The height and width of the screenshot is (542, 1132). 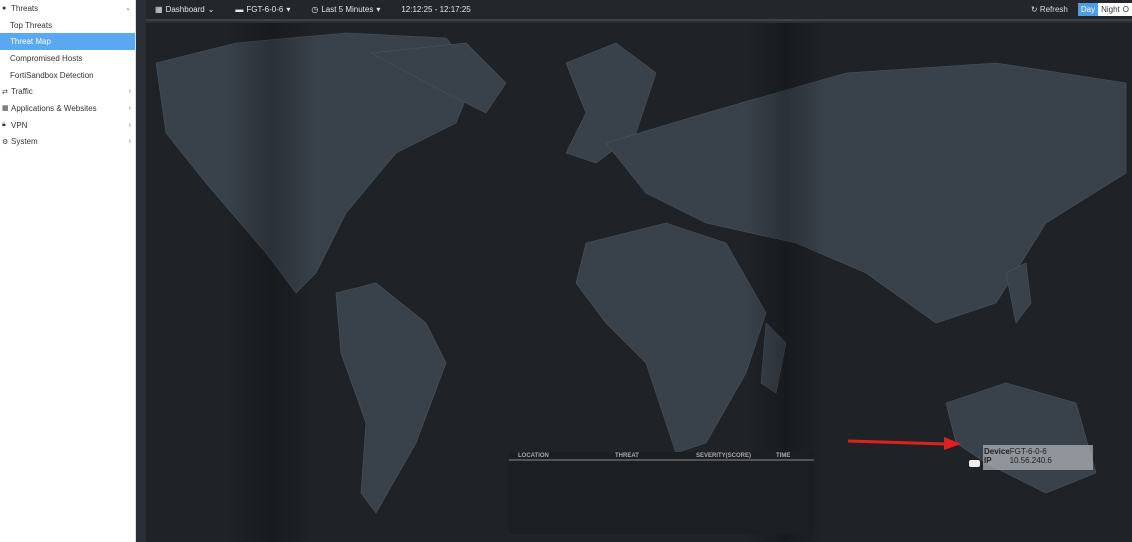 I want to click on day-toggle: Day, so click(x=1088, y=9).